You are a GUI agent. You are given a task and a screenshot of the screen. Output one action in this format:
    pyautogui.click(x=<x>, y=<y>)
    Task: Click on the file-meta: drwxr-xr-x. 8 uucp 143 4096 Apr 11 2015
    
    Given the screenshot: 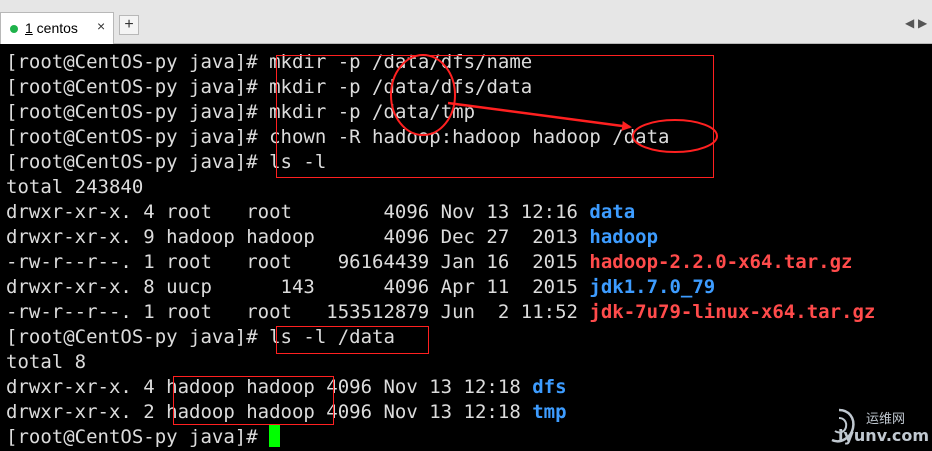 What is the action you would take?
    pyautogui.click(x=298, y=287)
    